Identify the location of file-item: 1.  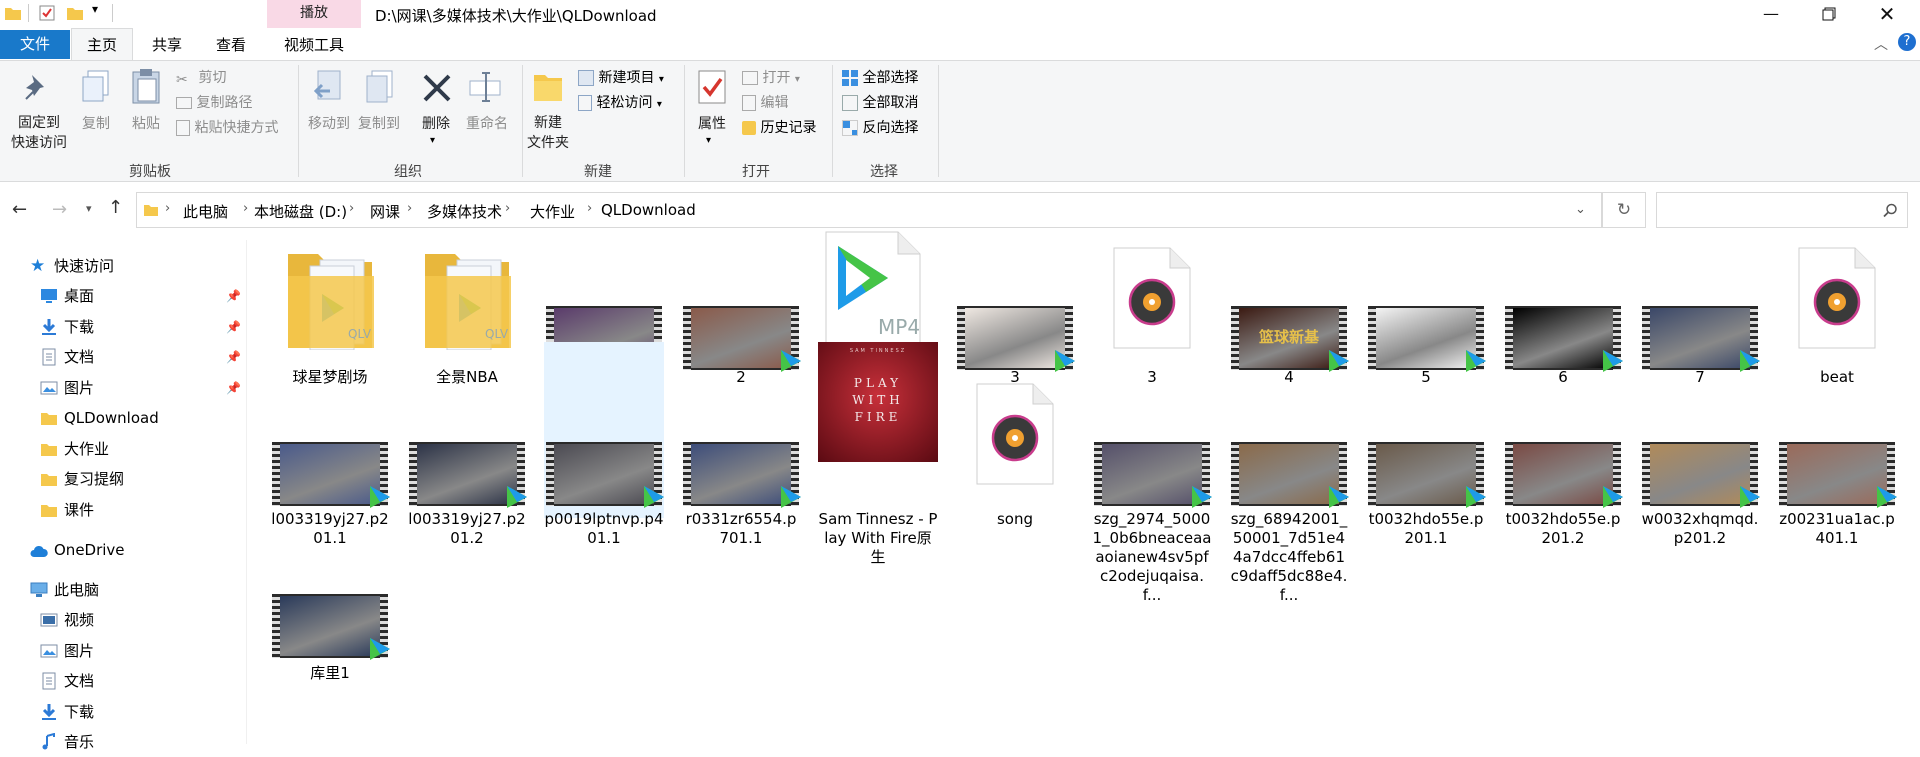
(604, 293).